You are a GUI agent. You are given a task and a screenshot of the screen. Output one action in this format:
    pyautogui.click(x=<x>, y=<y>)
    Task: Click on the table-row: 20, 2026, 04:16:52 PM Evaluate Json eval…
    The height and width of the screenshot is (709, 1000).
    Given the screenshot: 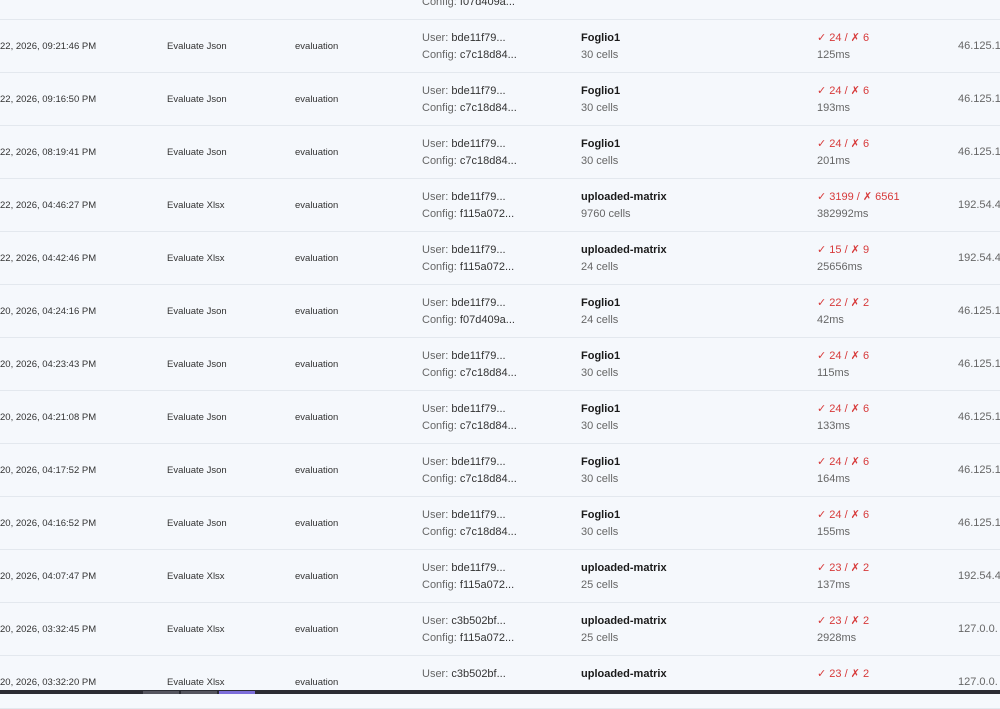 What is the action you would take?
    pyautogui.click(x=500, y=523)
    